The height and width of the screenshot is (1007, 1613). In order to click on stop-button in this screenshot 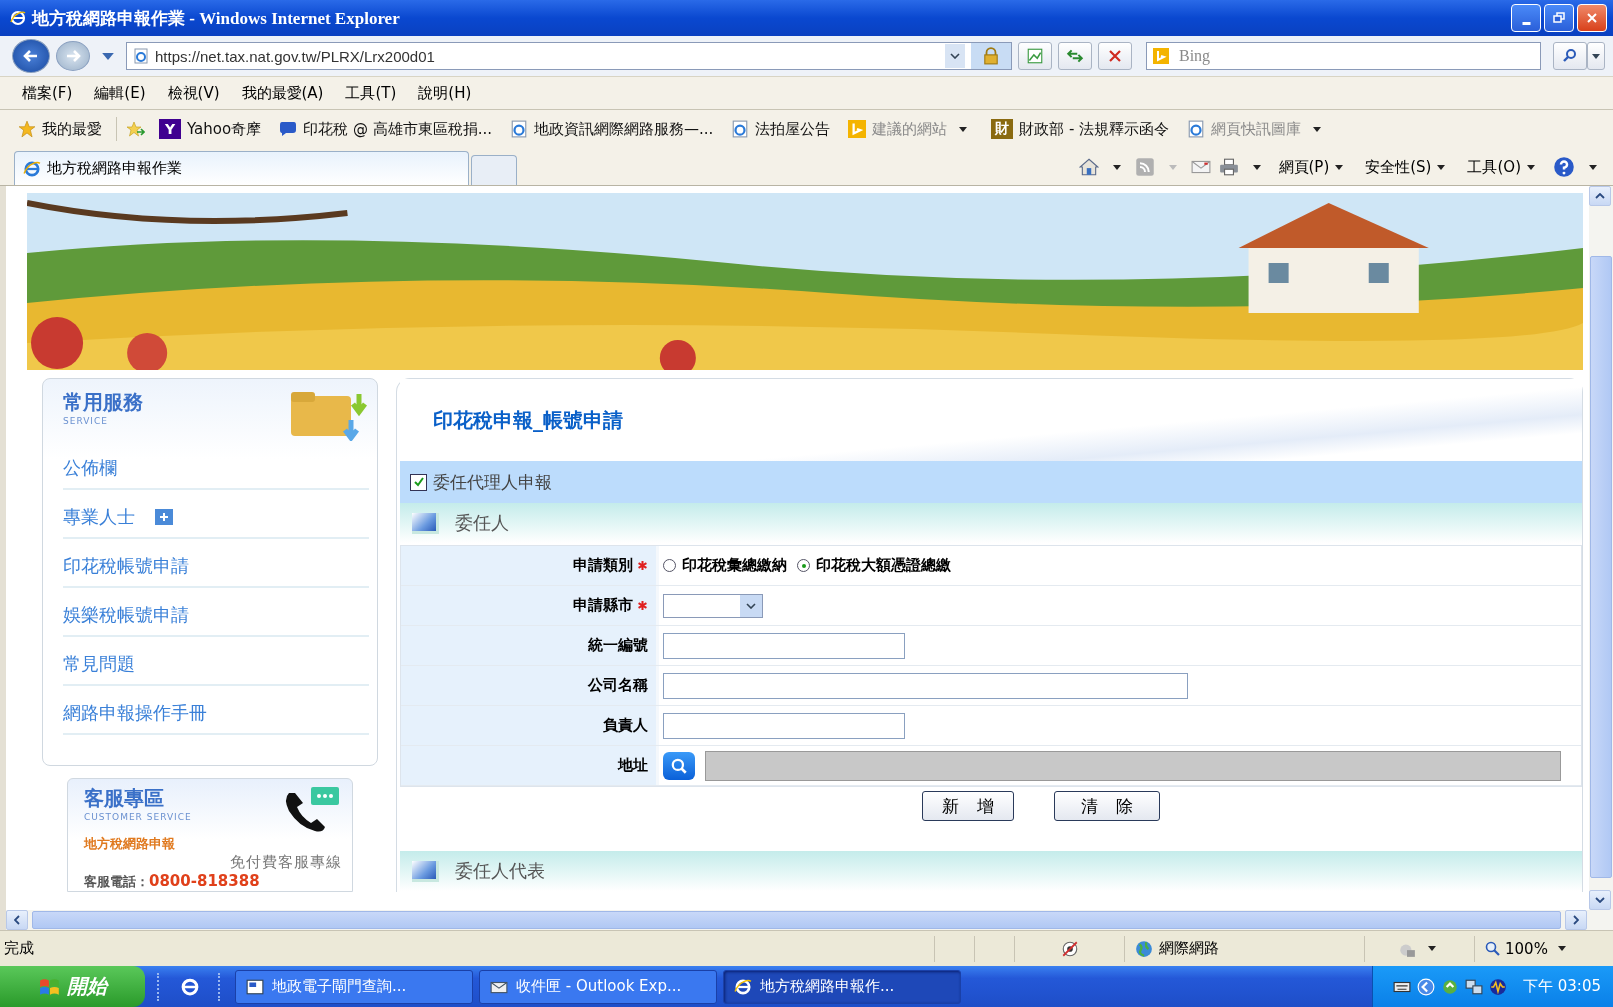, I will do `click(1115, 56)`.